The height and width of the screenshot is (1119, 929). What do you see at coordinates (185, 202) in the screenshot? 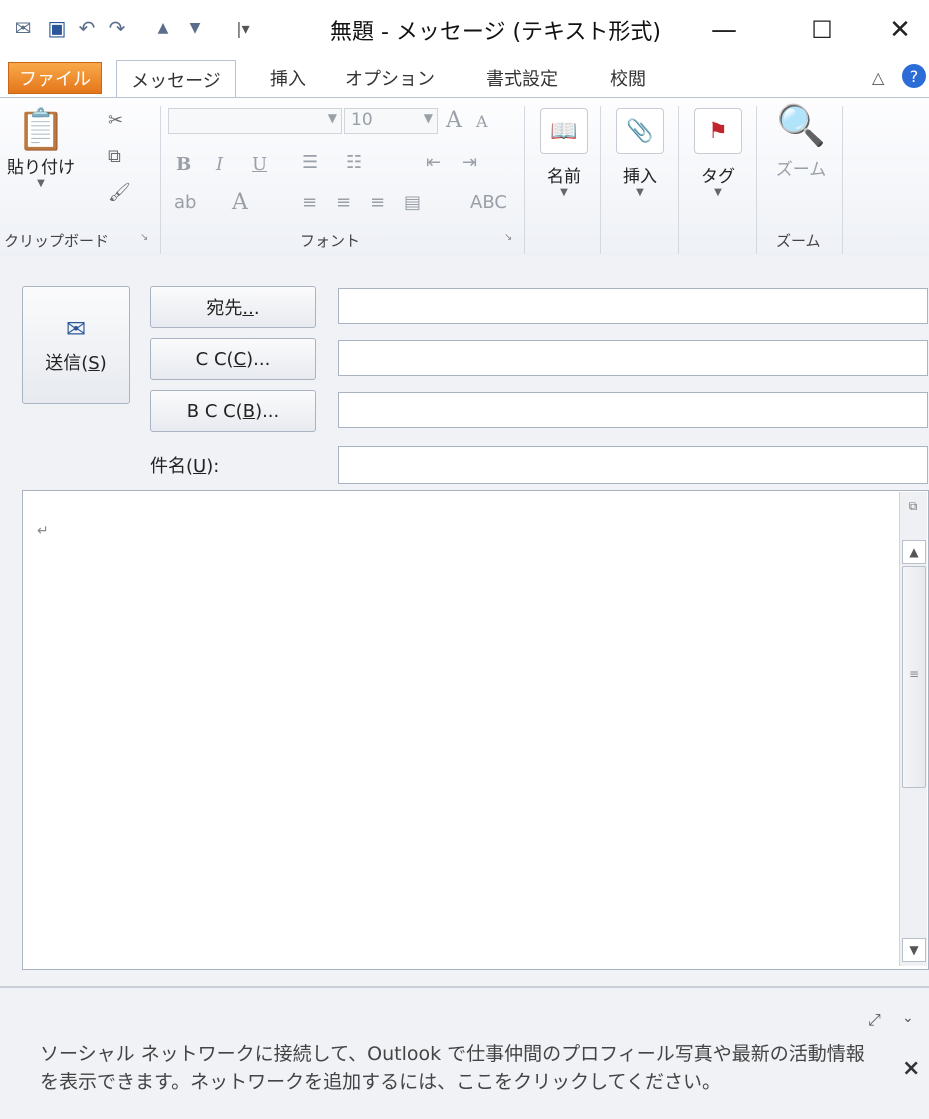
I see `highlight-icon: ab` at bounding box center [185, 202].